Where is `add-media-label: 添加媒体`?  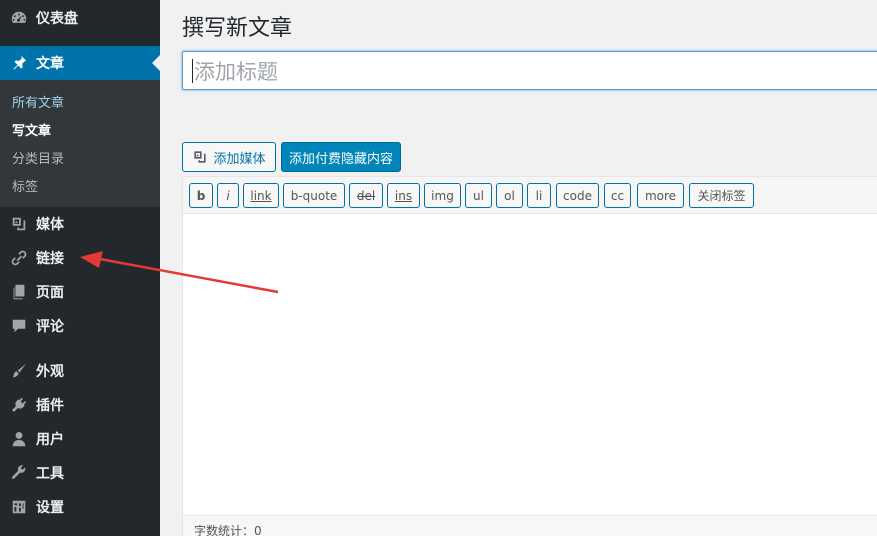 add-media-label: 添加媒体 is located at coordinates (239, 159).